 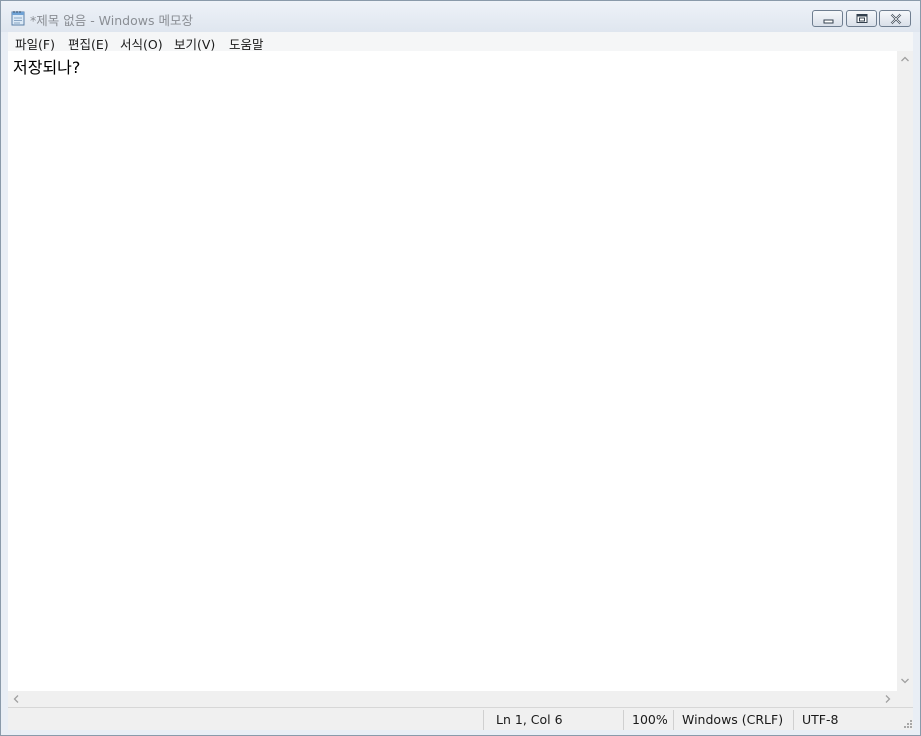 What do you see at coordinates (452, 699) in the screenshot?
I see `horizontal-scrollbar` at bounding box center [452, 699].